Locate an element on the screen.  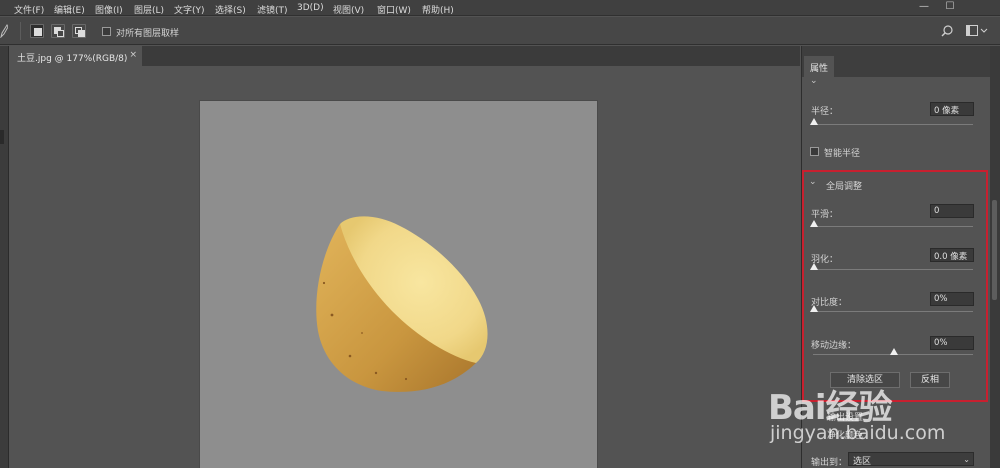
watermark-url: jingyan.baidu.com is located at coordinates (858, 433).